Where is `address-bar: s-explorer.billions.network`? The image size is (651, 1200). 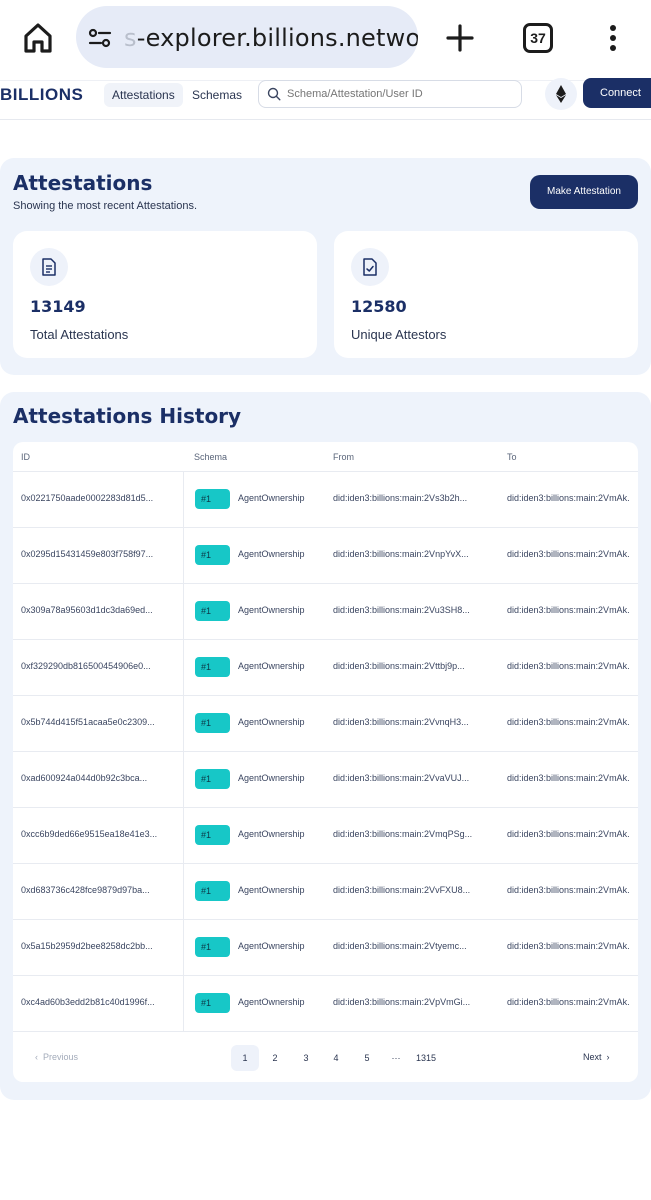 address-bar: s-explorer.billions.network is located at coordinates (247, 37).